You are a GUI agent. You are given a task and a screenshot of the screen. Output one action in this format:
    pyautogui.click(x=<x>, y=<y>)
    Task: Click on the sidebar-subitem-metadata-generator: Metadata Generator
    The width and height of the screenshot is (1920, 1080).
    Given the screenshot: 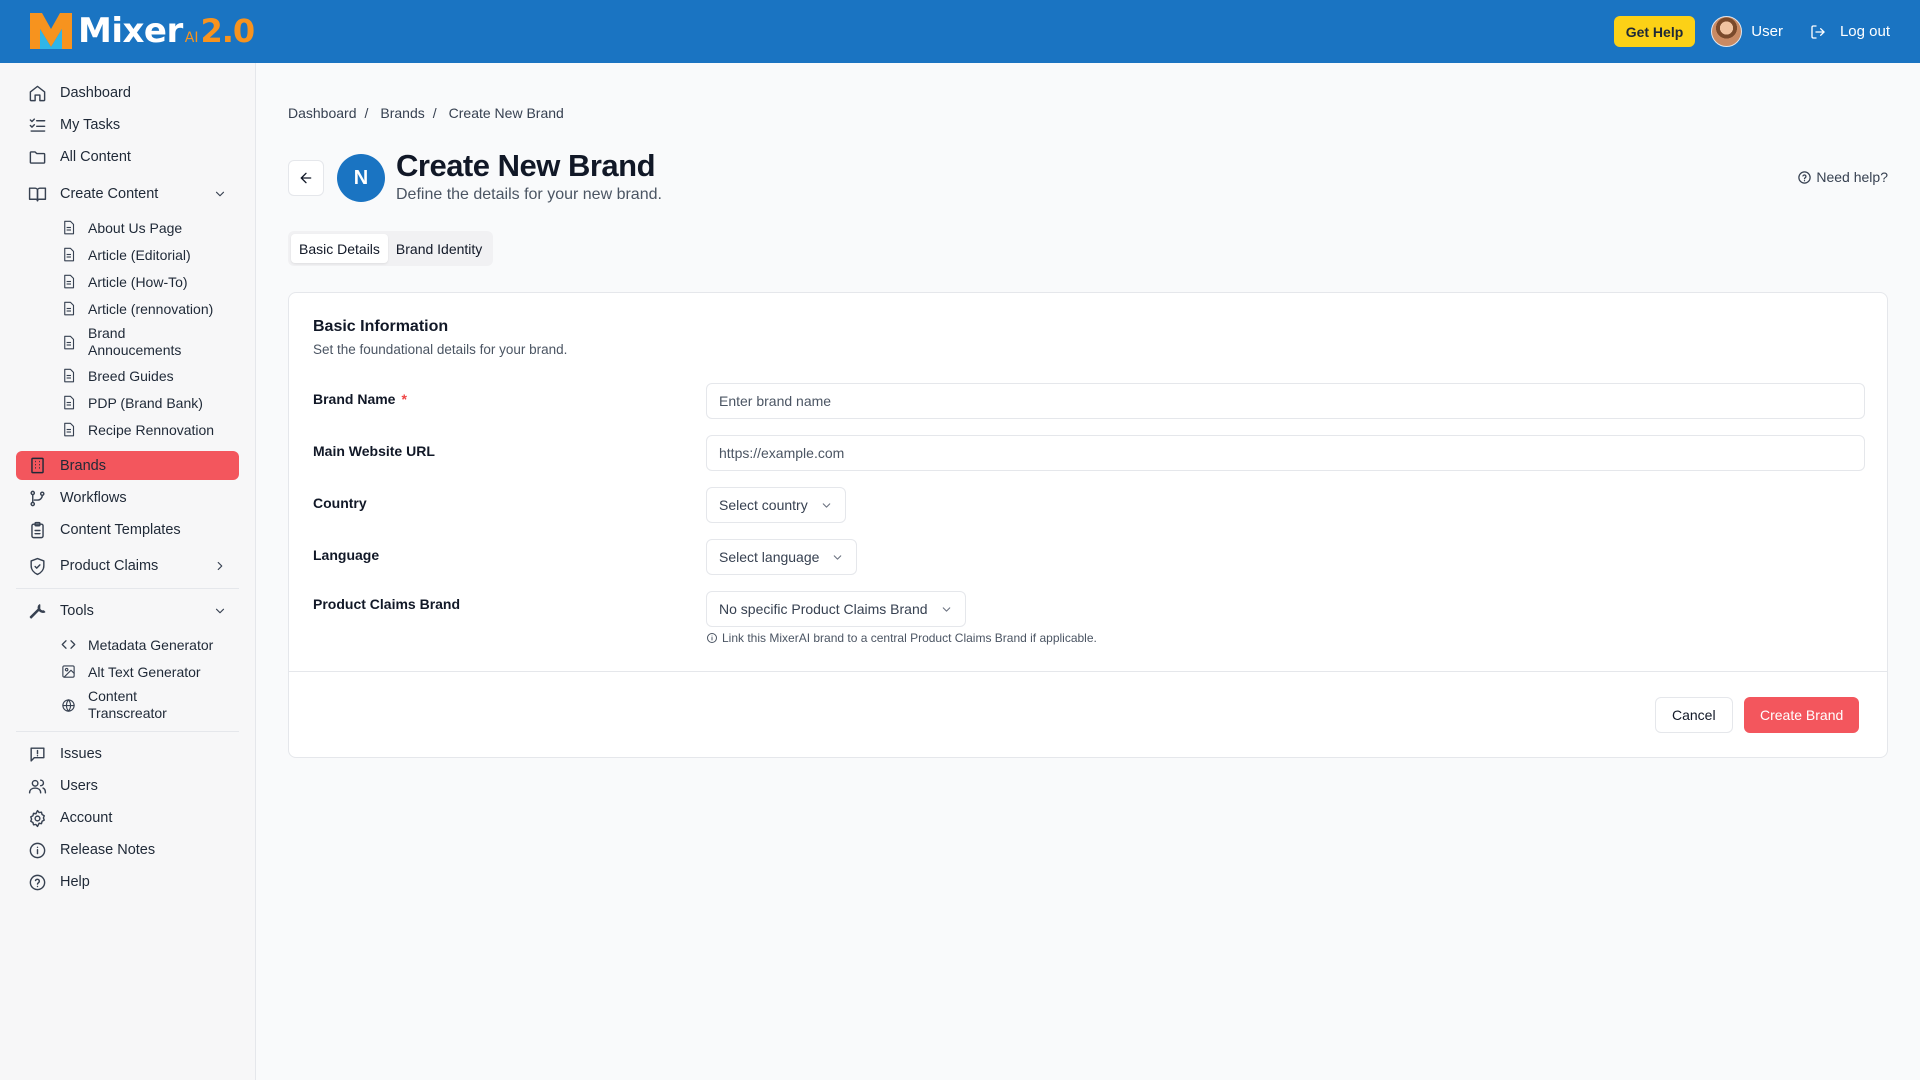 What is the action you would take?
    pyautogui.click(x=127, y=644)
    